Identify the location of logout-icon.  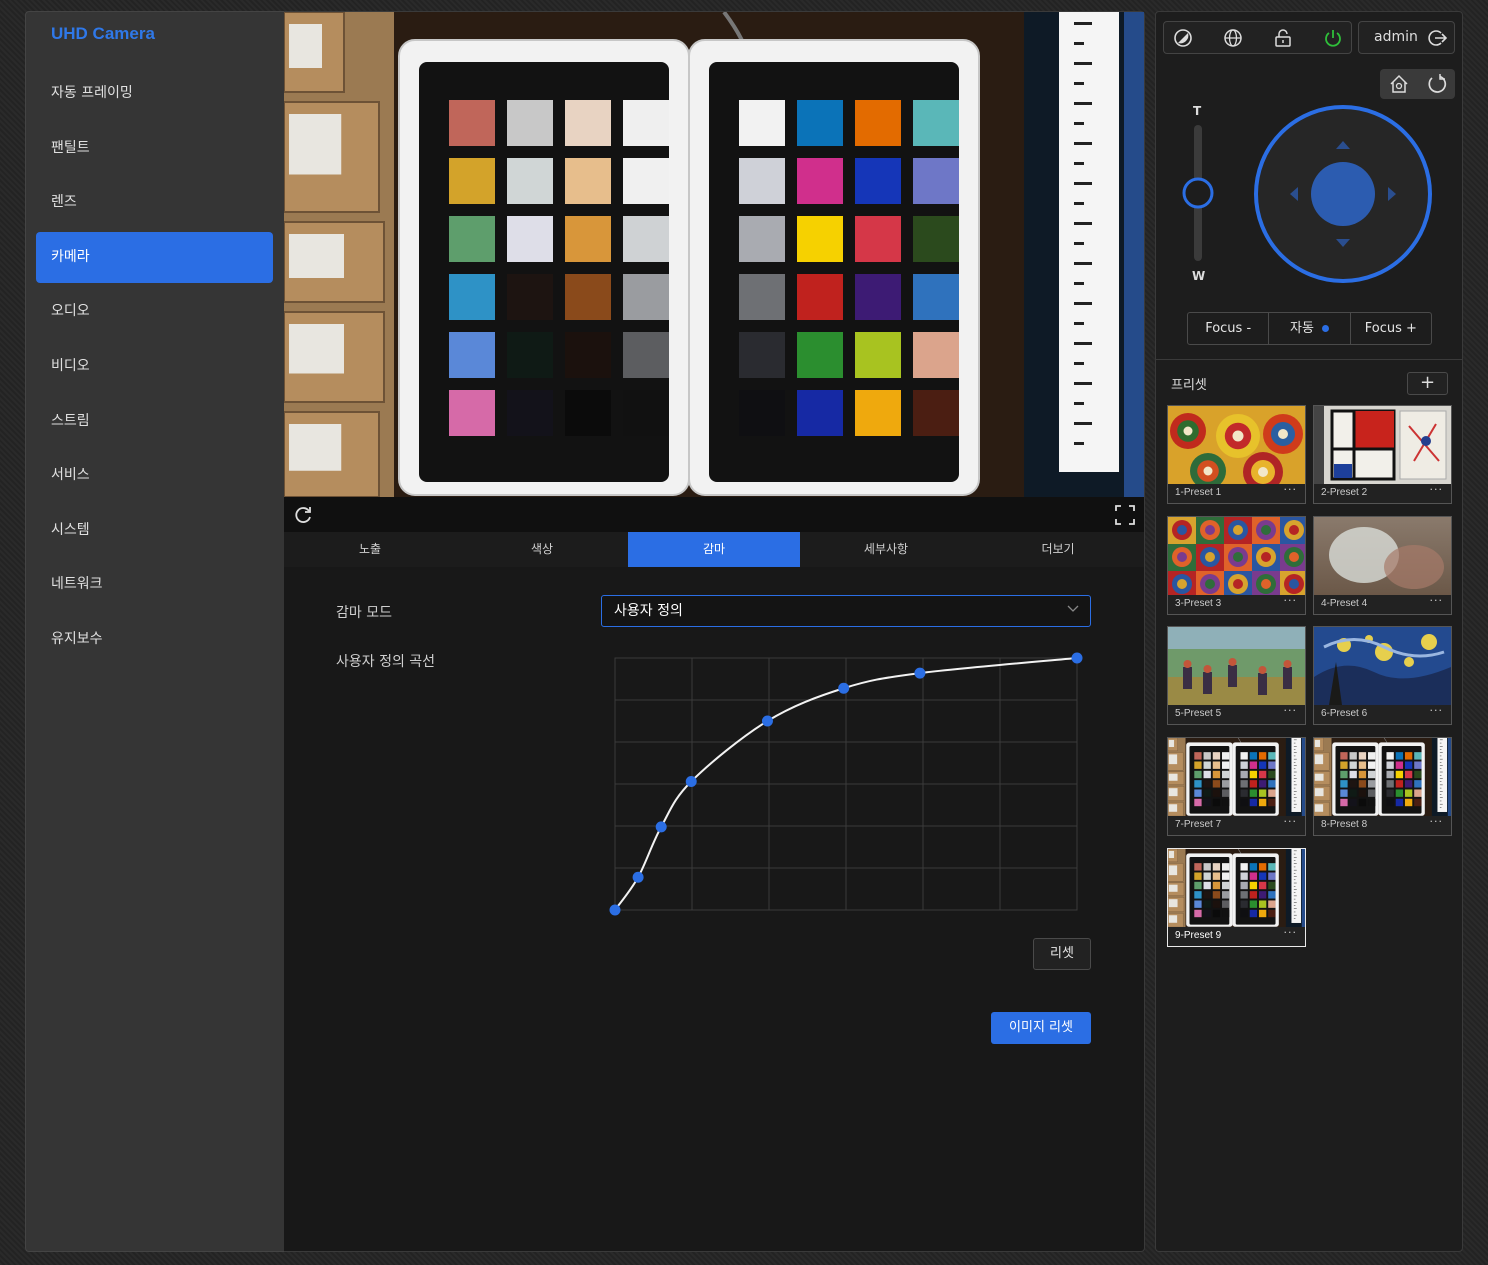
(1437, 38).